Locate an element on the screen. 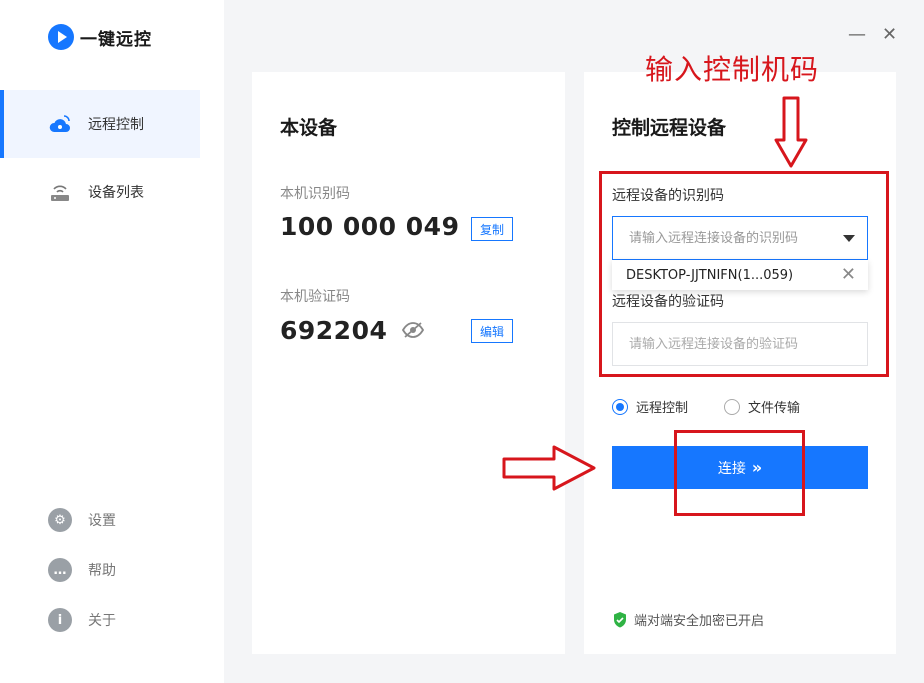 The image size is (924, 683). local-device-title: 本设备 is located at coordinates (309, 128).